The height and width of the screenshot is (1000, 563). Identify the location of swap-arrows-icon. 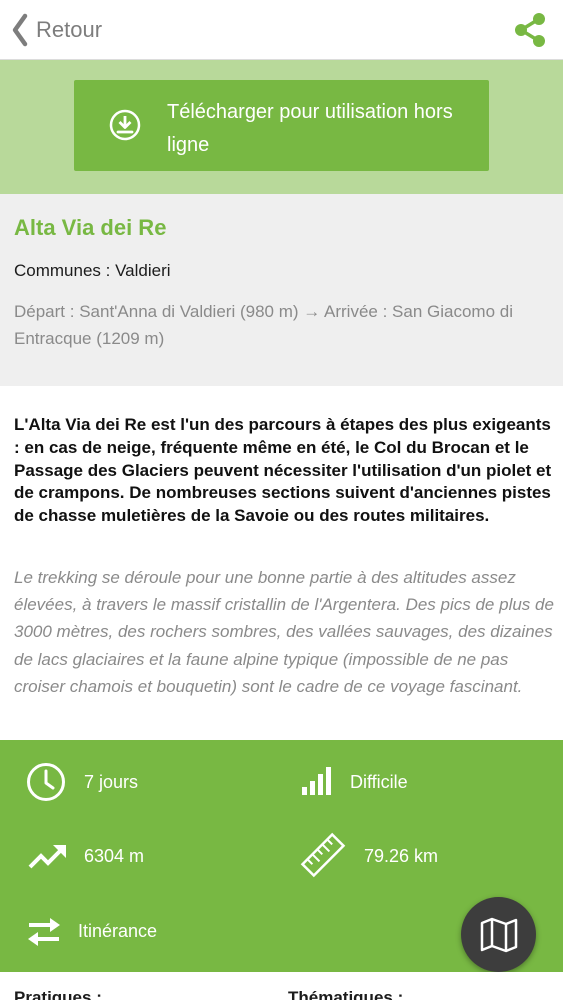
(44, 932).